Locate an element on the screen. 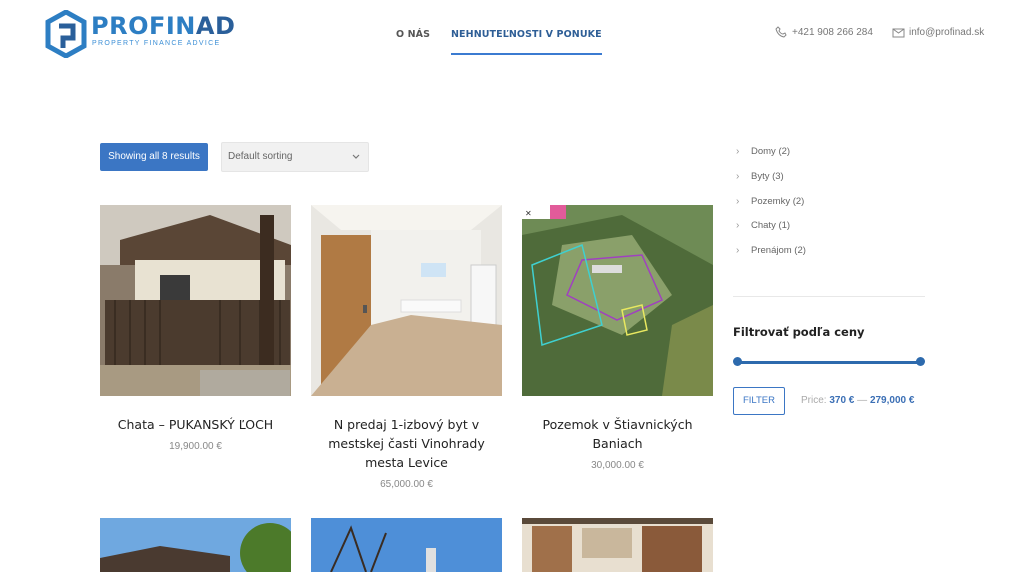 The height and width of the screenshot is (572, 1024). product-image-cabin is located at coordinates (195, 300).